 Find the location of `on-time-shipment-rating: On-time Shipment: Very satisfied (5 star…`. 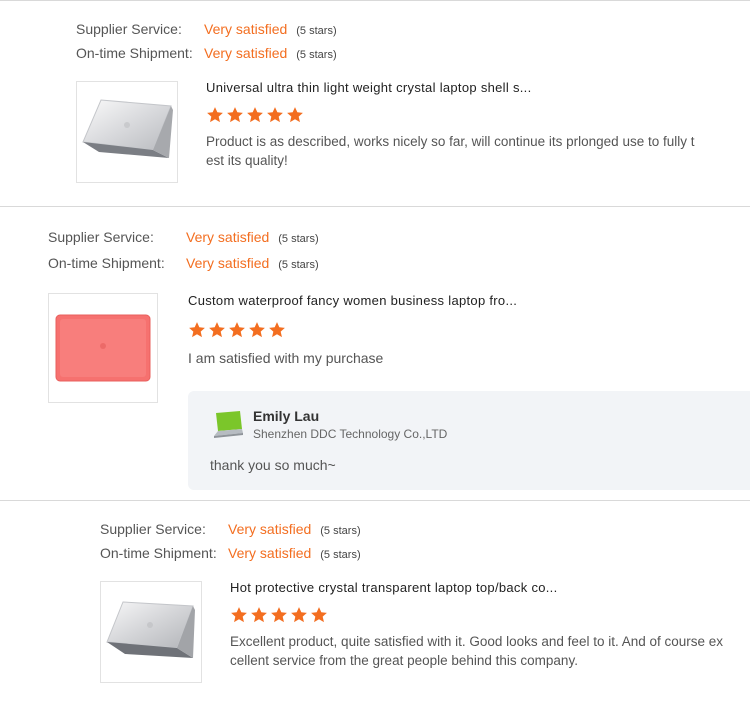

on-time-shipment-rating: On-time Shipment: Very satisfied (5 star… is located at coordinates (230, 553).